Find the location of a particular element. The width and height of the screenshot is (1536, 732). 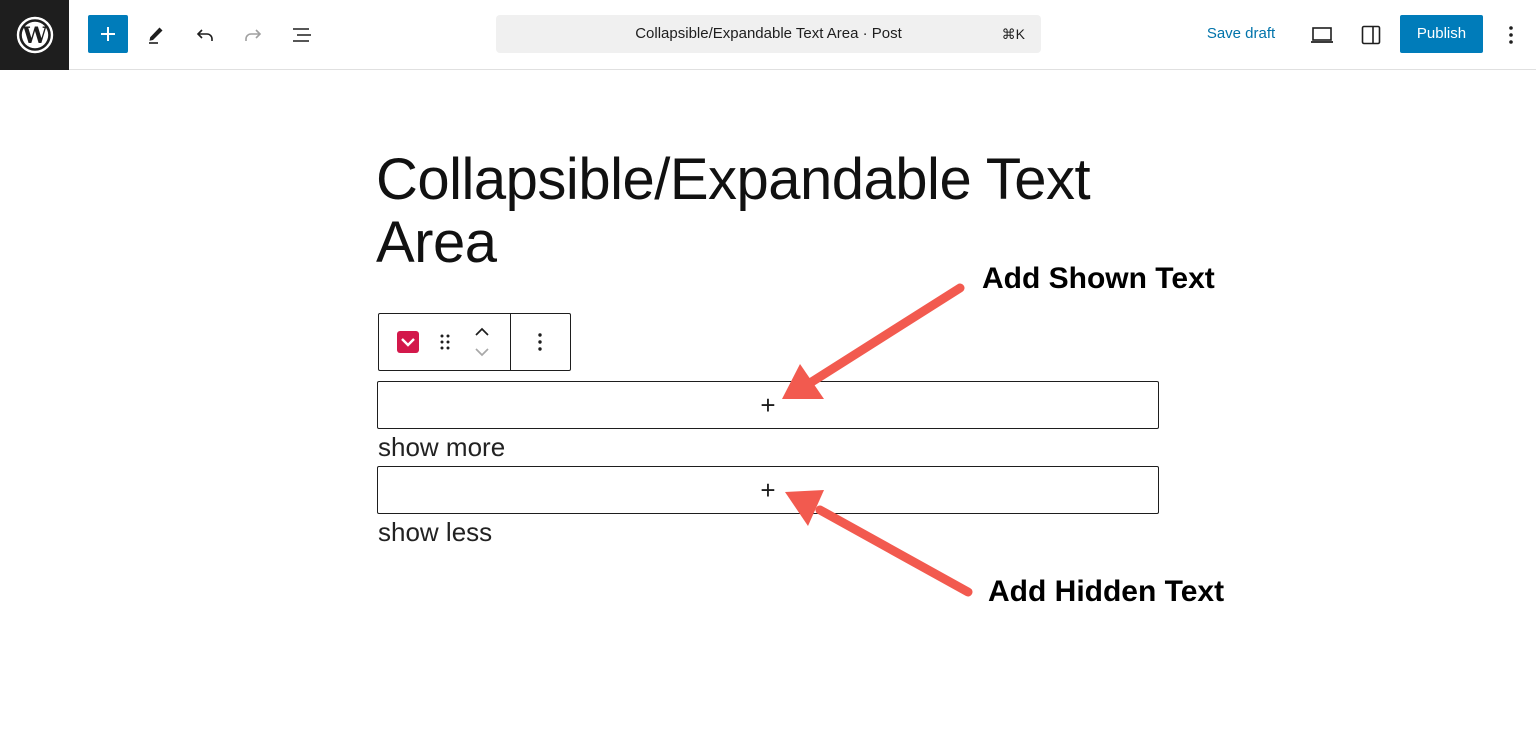

wordpress-logo-button: W is located at coordinates (34, 35).